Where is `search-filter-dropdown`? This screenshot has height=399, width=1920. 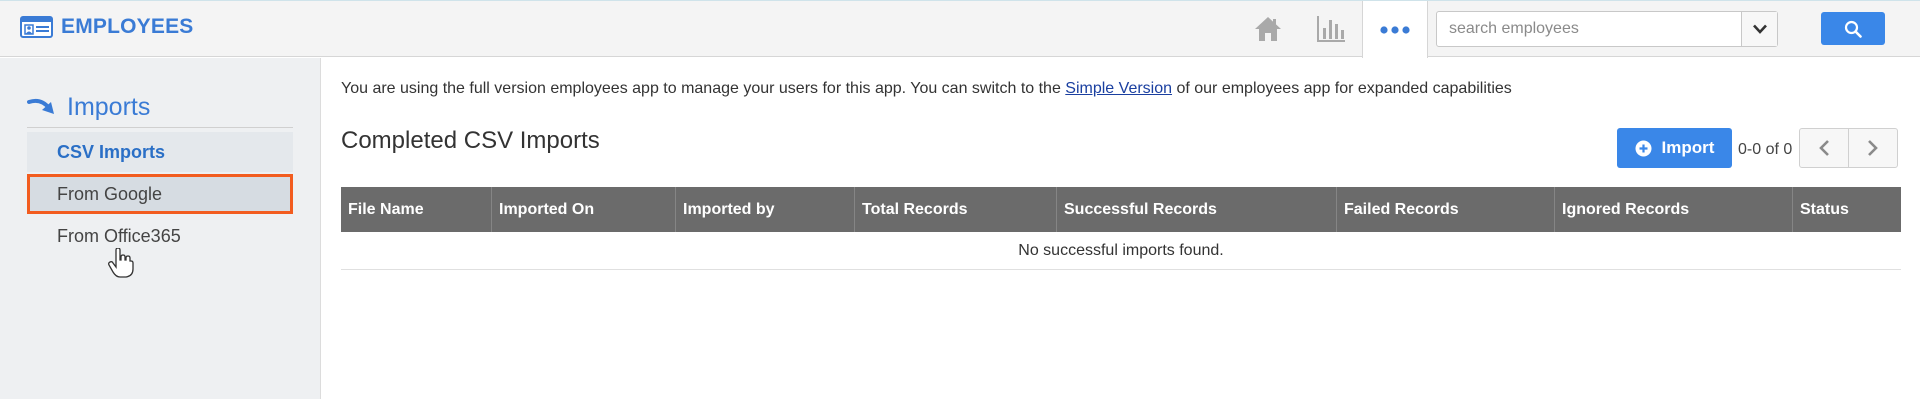 search-filter-dropdown is located at coordinates (1759, 29).